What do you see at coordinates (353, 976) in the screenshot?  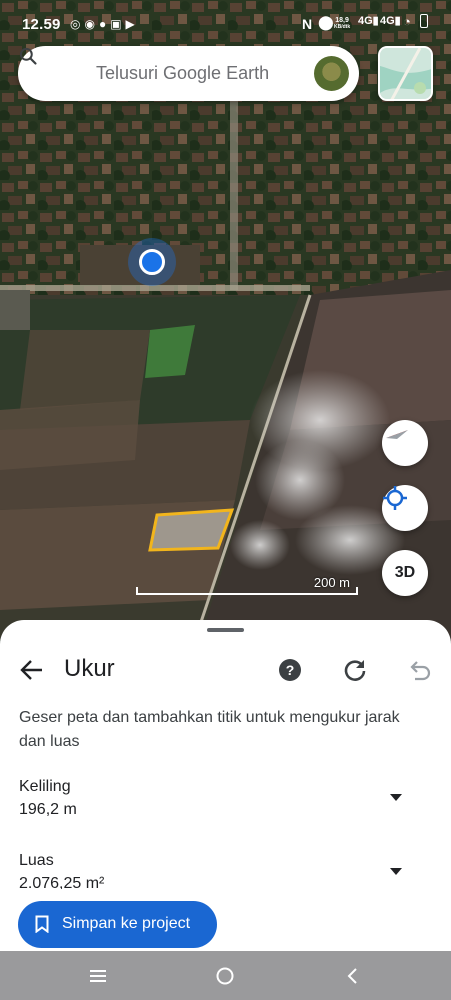 I see `back-nav-icon` at bounding box center [353, 976].